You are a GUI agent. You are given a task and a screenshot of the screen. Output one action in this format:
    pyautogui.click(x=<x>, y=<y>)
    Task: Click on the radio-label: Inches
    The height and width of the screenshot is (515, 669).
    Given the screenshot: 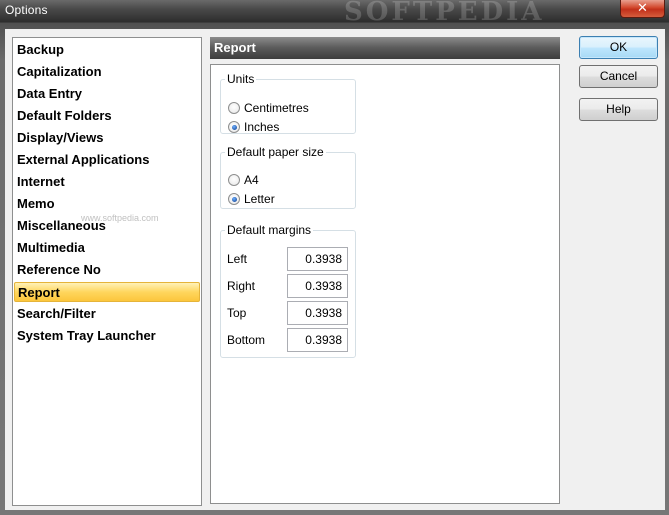 What is the action you would take?
    pyautogui.click(x=262, y=127)
    